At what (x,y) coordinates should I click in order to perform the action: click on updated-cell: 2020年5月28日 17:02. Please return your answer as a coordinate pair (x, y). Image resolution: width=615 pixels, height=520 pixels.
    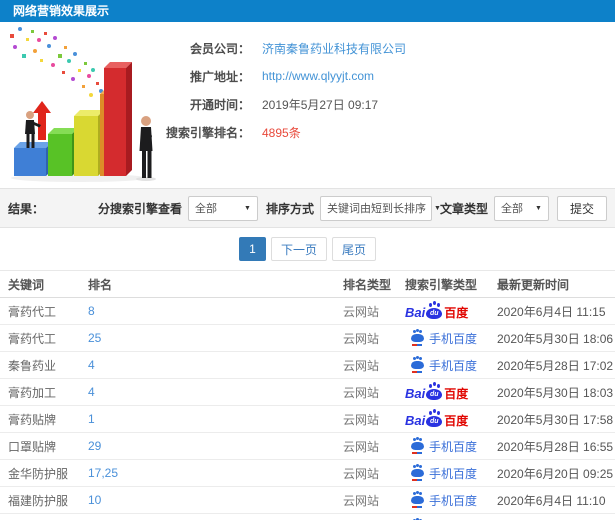
    Looking at the image, I should click on (555, 365).